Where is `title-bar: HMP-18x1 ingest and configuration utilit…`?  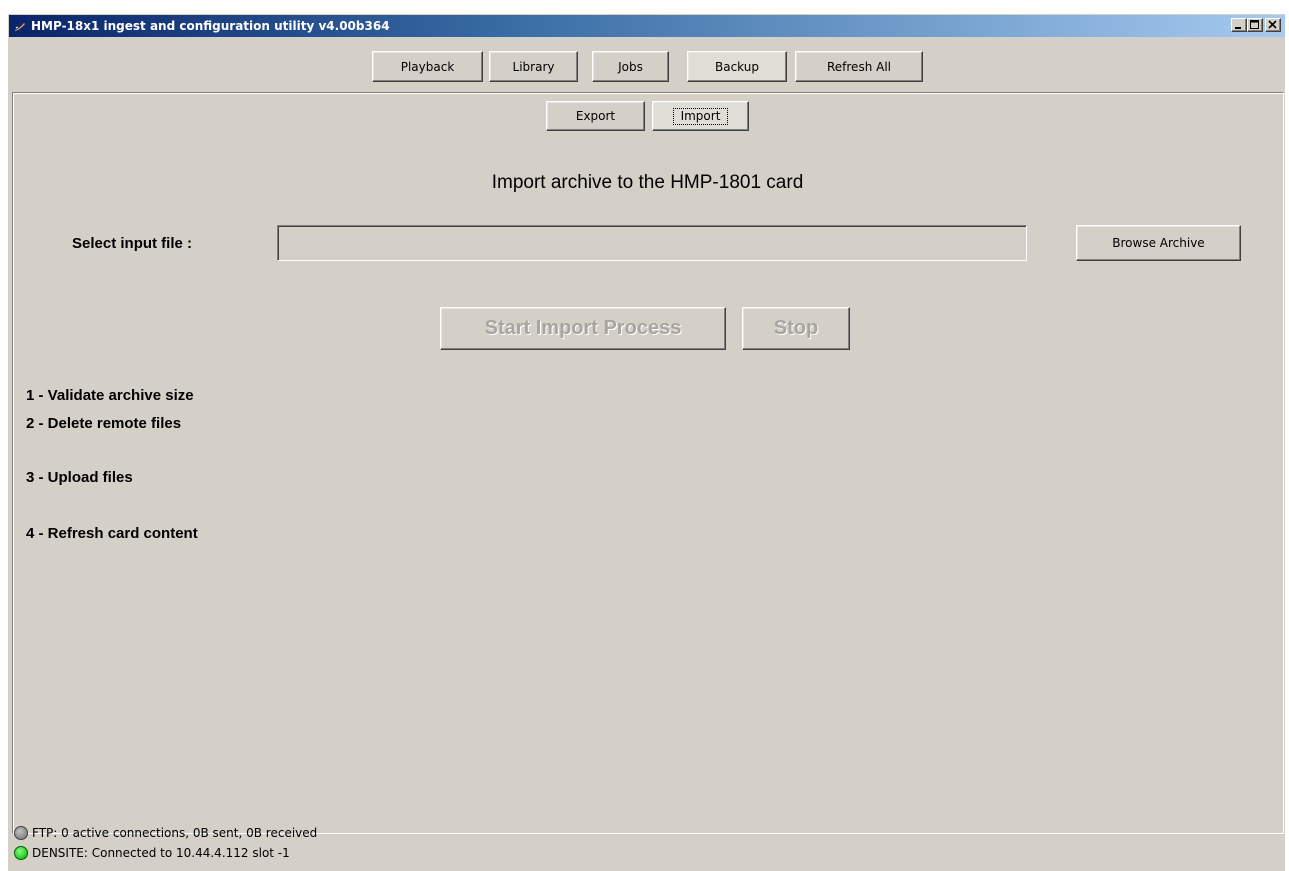
title-bar: HMP-18x1 ingest and configuration utilit… is located at coordinates (647, 26).